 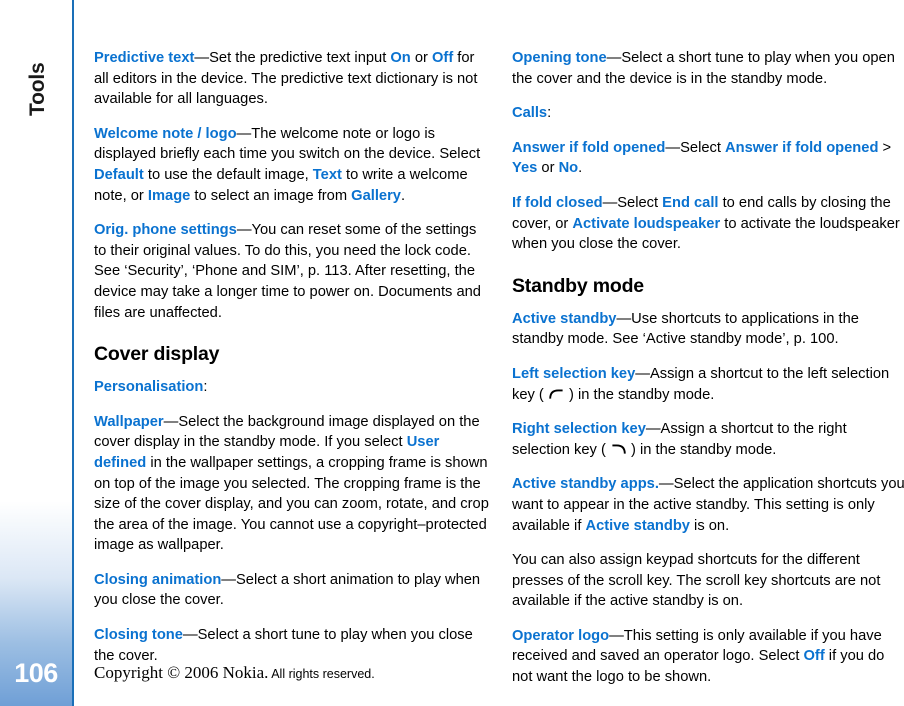 What do you see at coordinates (129, 421) in the screenshot?
I see `keyword-term: Wallpaper` at bounding box center [129, 421].